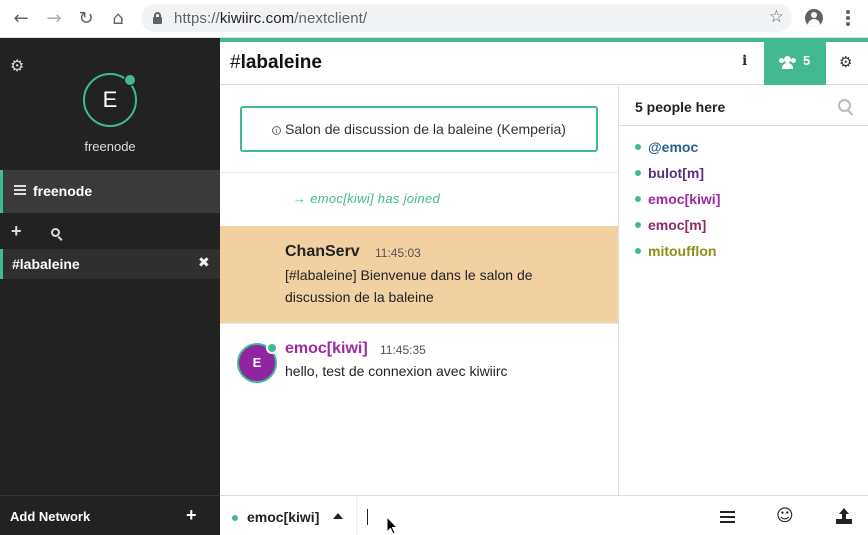 The height and width of the screenshot is (535, 868). Describe the element at coordinates (744, 61) in the screenshot. I see `info-icon: i` at that location.